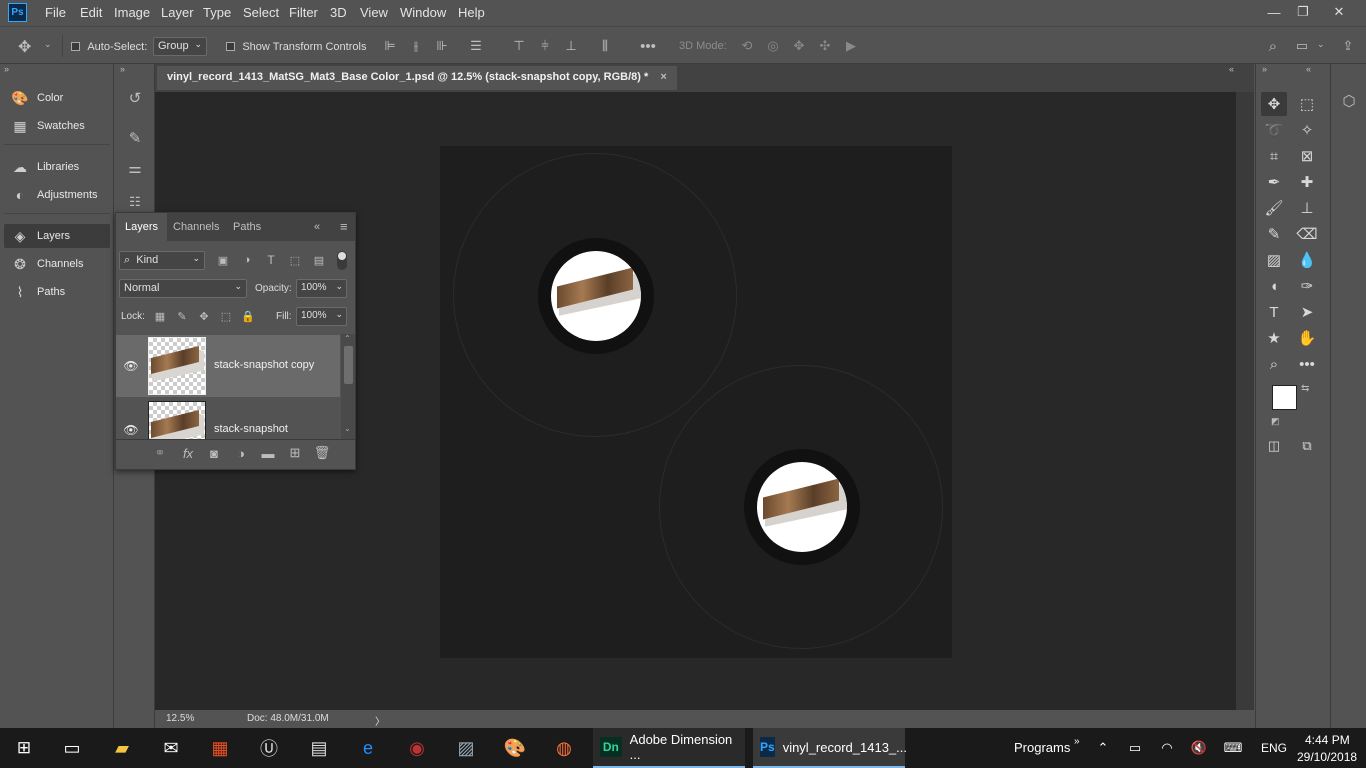 The width and height of the screenshot is (1366, 768). I want to click on menu-window: Window, so click(423, 12).